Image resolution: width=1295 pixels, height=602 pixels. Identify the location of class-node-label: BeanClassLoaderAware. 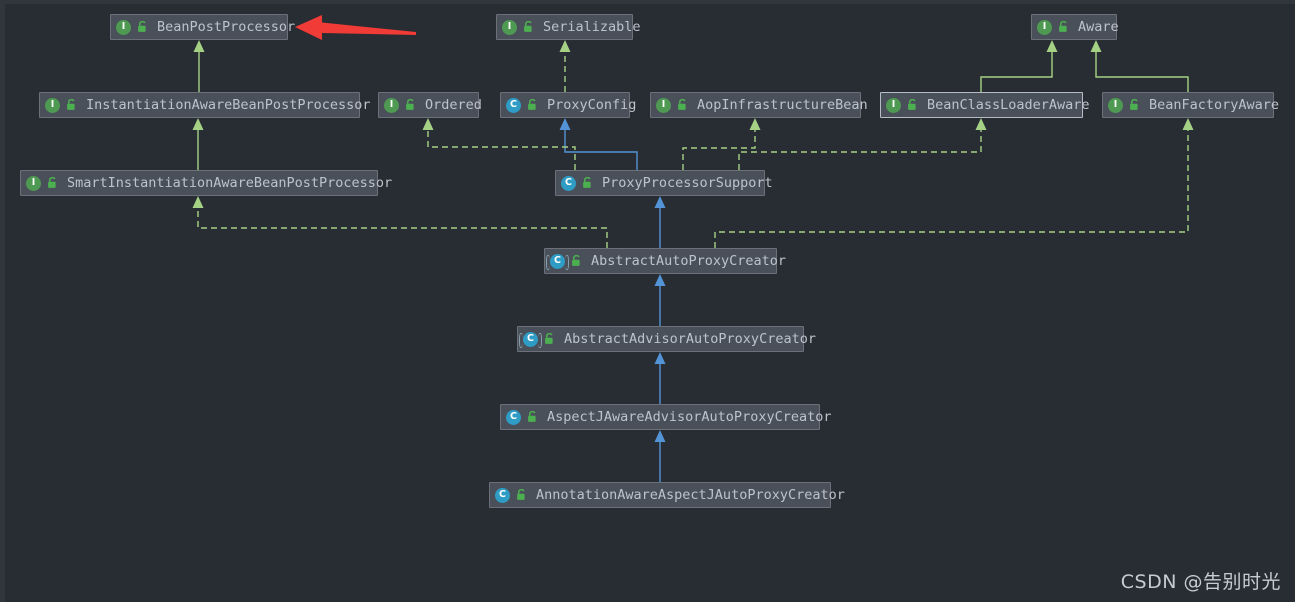
(1008, 105).